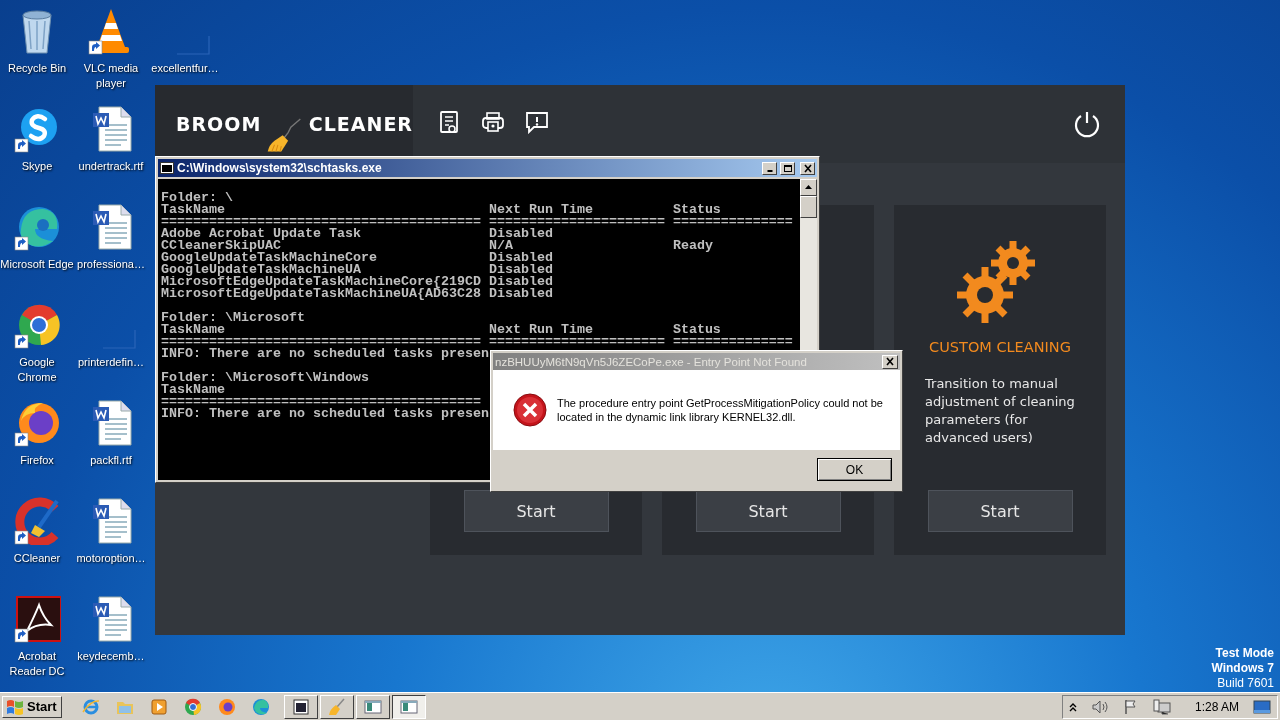 The image size is (1280, 720). I want to click on desktop-icon-label: VLC media player, so click(111, 76).